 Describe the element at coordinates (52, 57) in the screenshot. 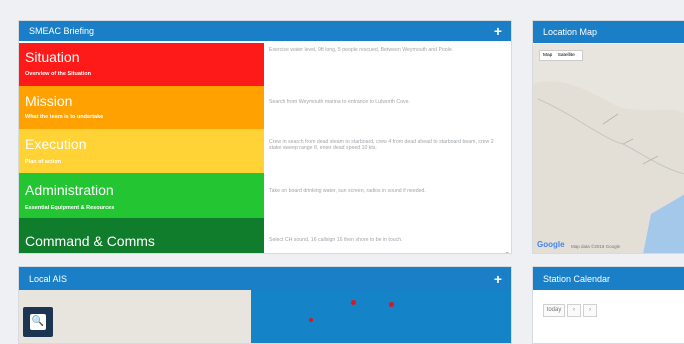

I see `brief-heading-situation: Situation` at that location.